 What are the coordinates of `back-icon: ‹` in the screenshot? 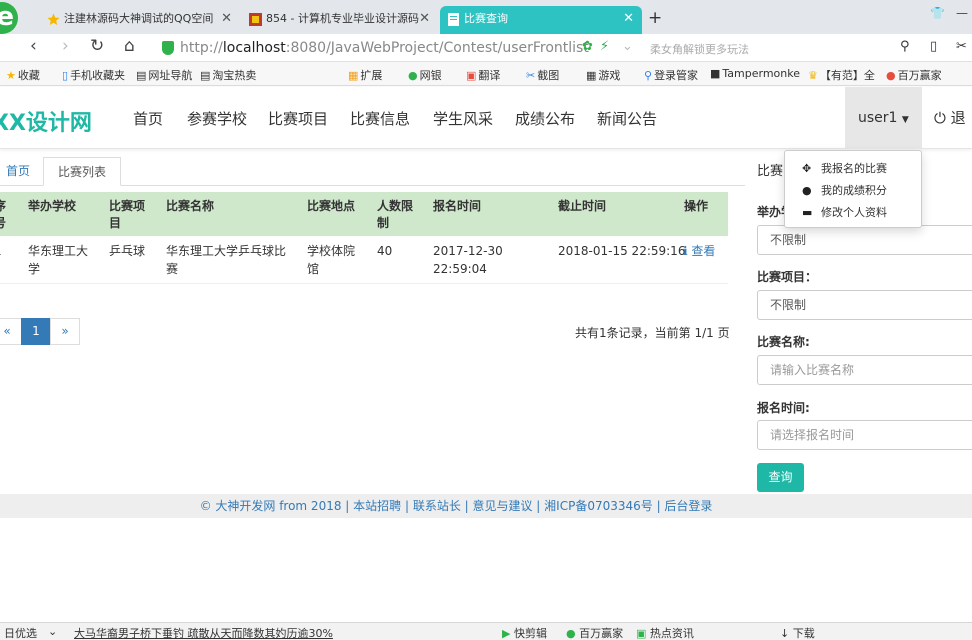 It's located at (33, 46).